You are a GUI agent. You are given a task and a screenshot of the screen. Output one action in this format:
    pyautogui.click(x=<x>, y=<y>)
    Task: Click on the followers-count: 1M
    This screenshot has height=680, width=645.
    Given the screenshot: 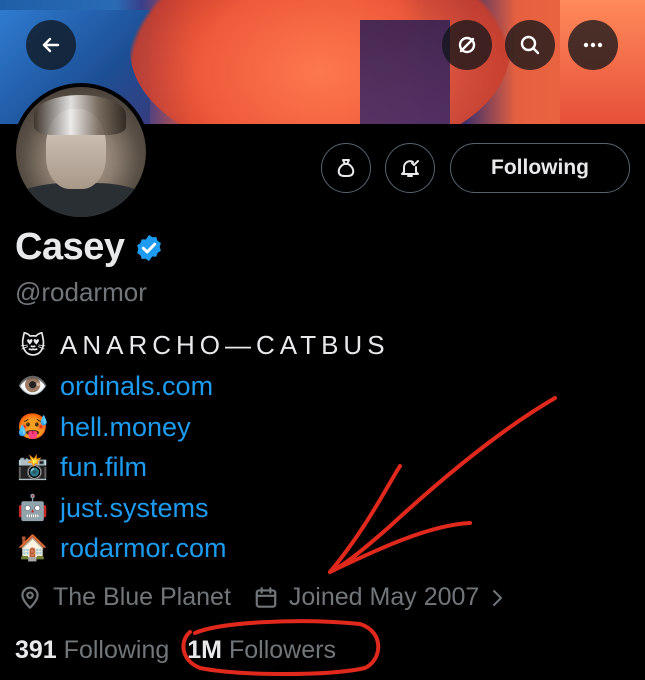 What is the action you would take?
    pyautogui.click(x=205, y=650)
    